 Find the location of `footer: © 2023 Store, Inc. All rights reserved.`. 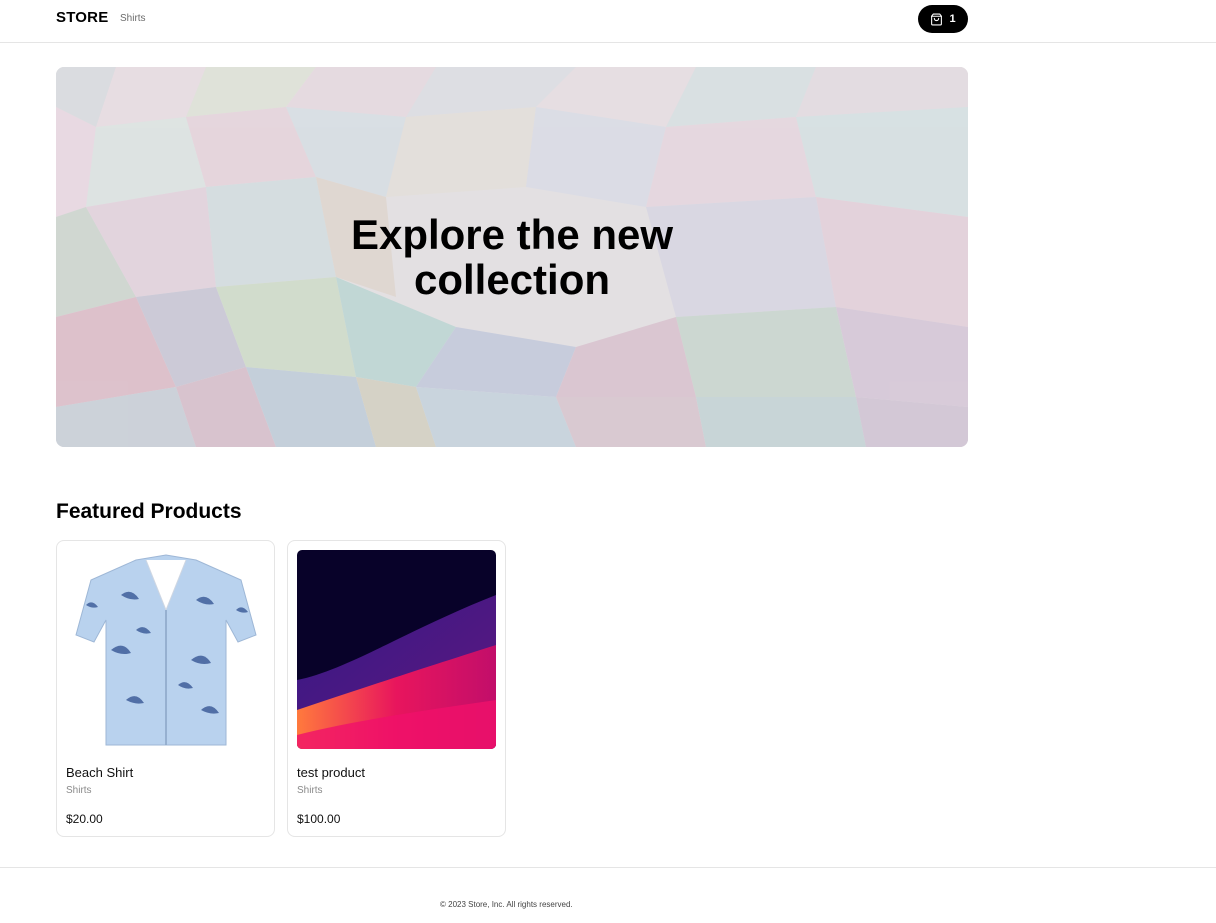

footer: © 2023 Store, Inc. All rights reserved. is located at coordinates (608, 895).